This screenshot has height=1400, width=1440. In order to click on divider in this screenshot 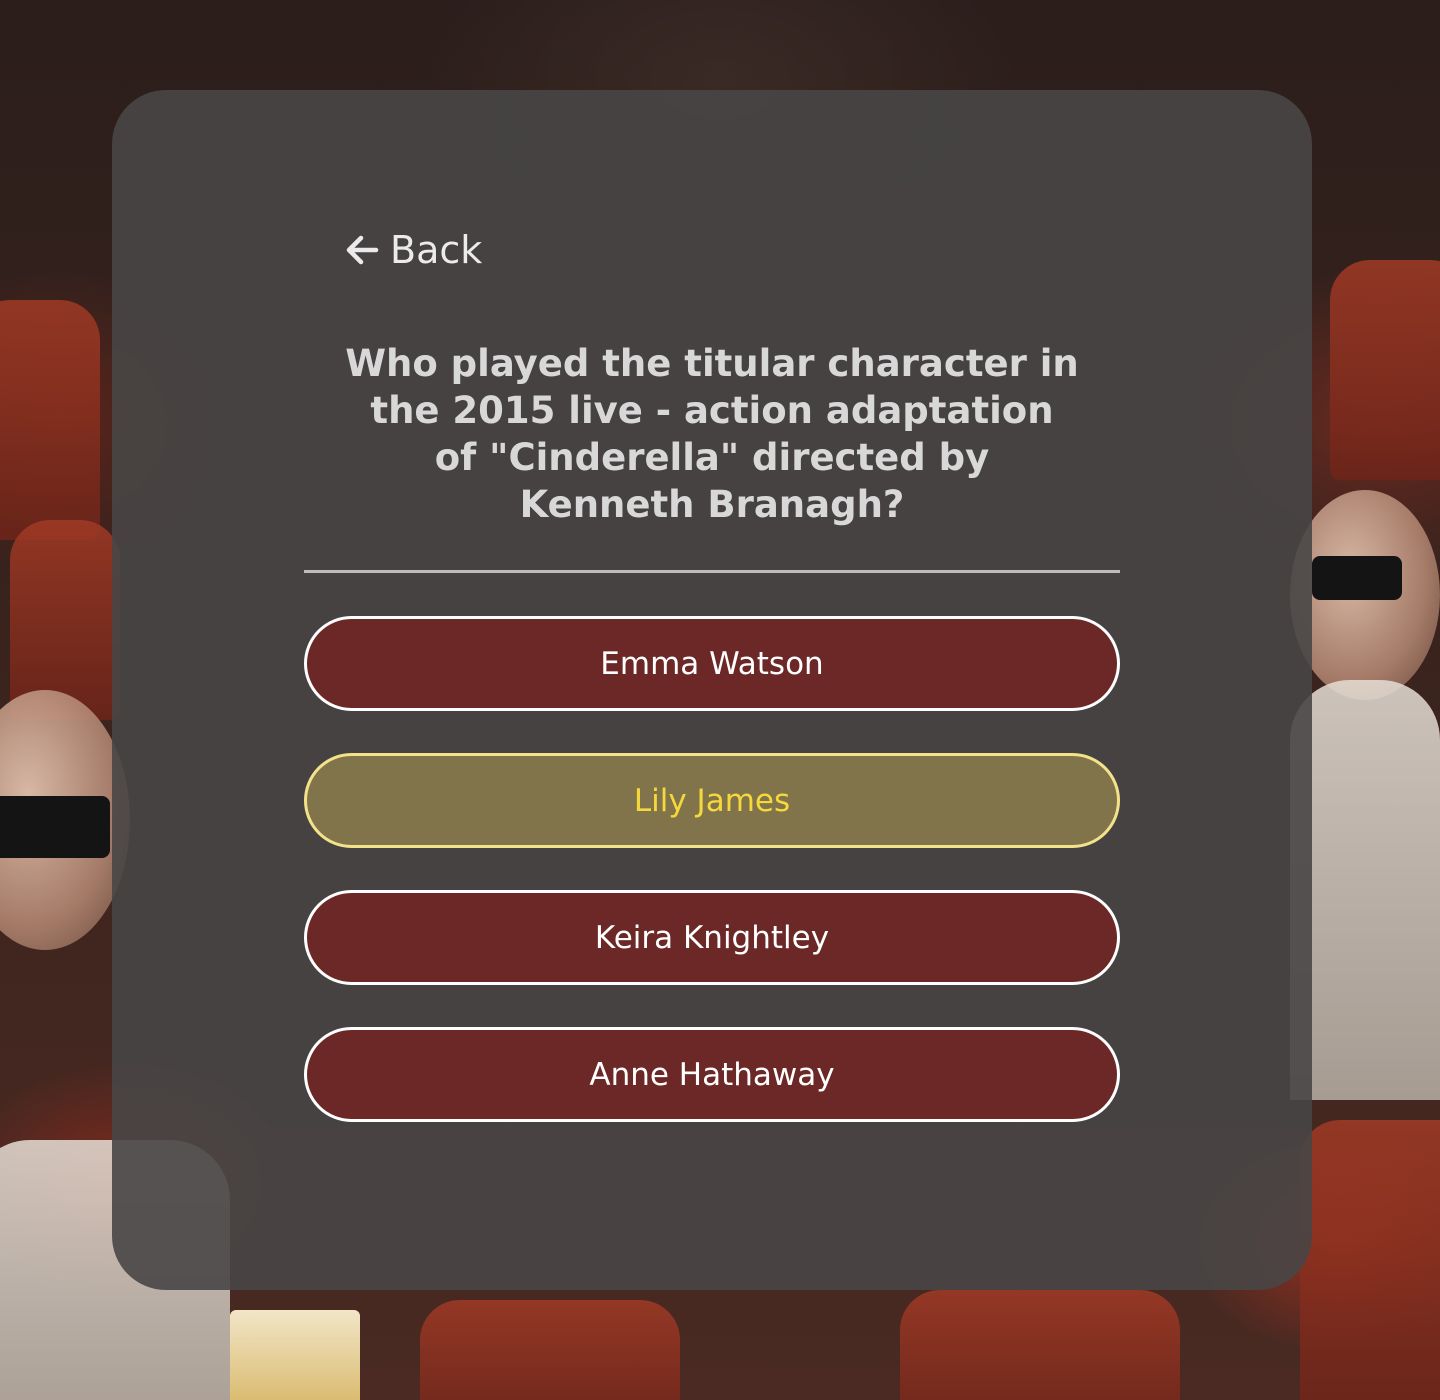, I will do `click(712, 571)`.